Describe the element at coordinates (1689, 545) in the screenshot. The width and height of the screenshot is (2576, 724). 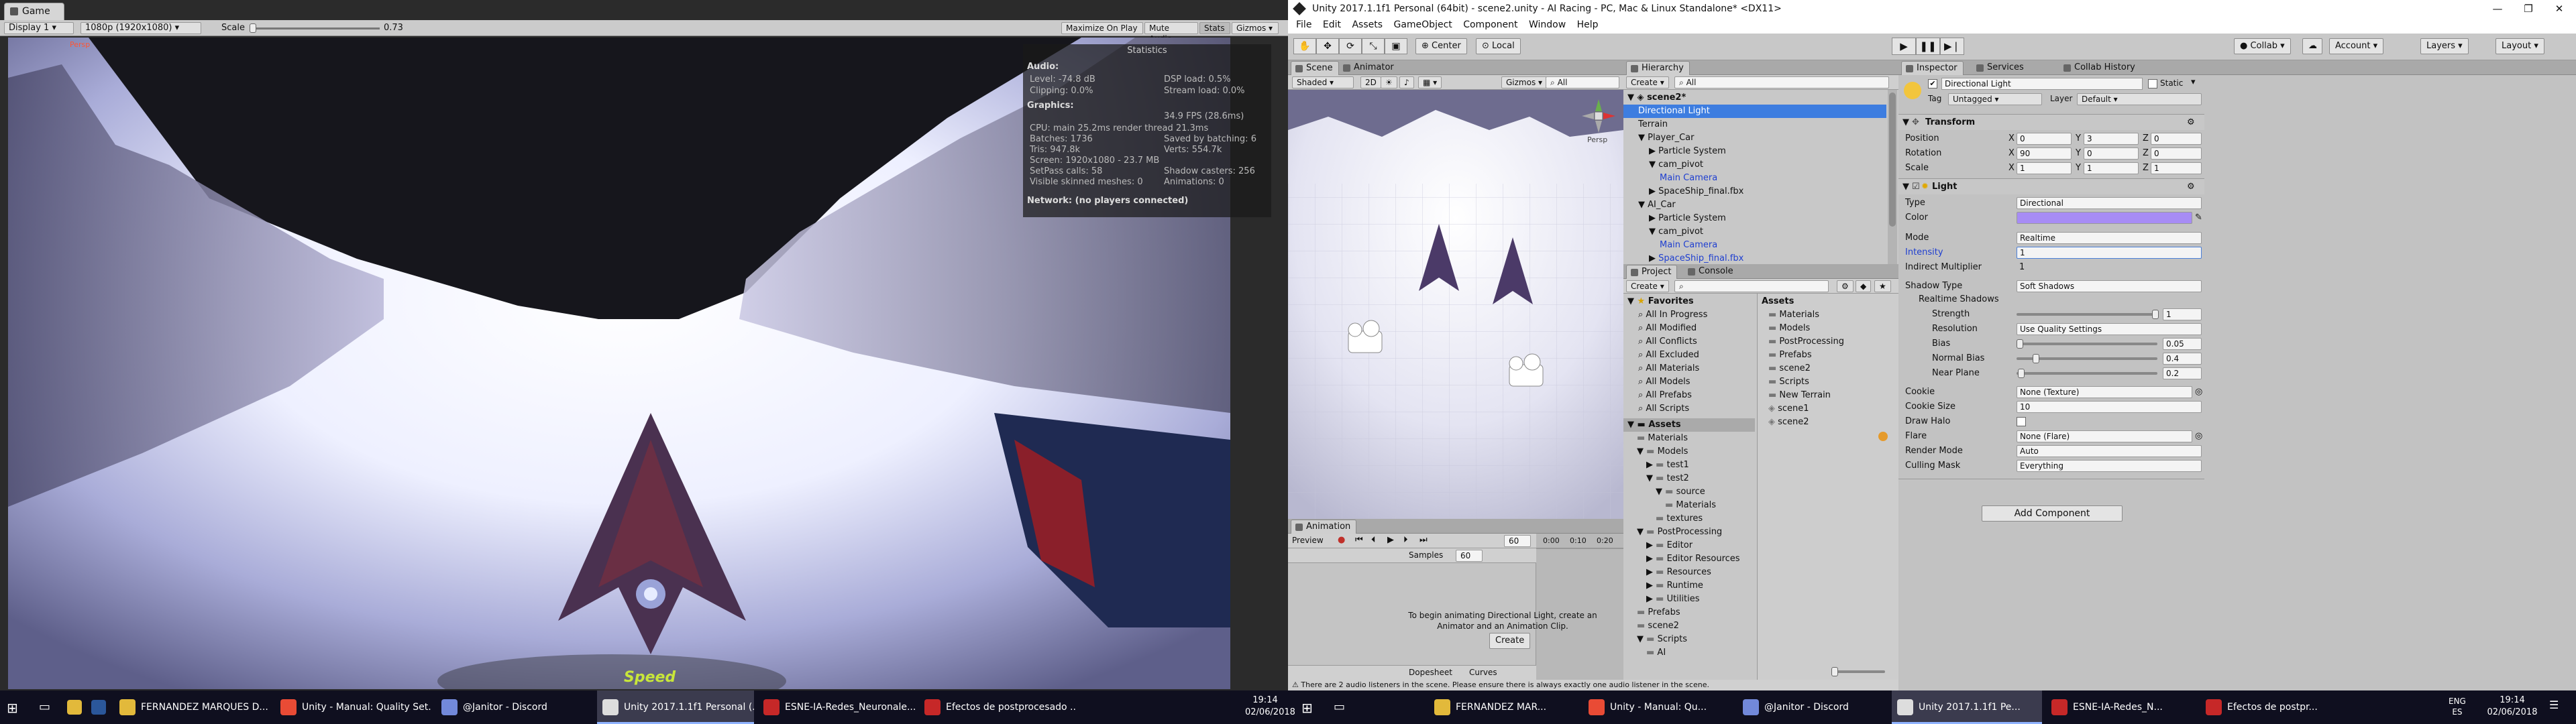
I see `folder-item: ▶ ▬ Editor` at that location.